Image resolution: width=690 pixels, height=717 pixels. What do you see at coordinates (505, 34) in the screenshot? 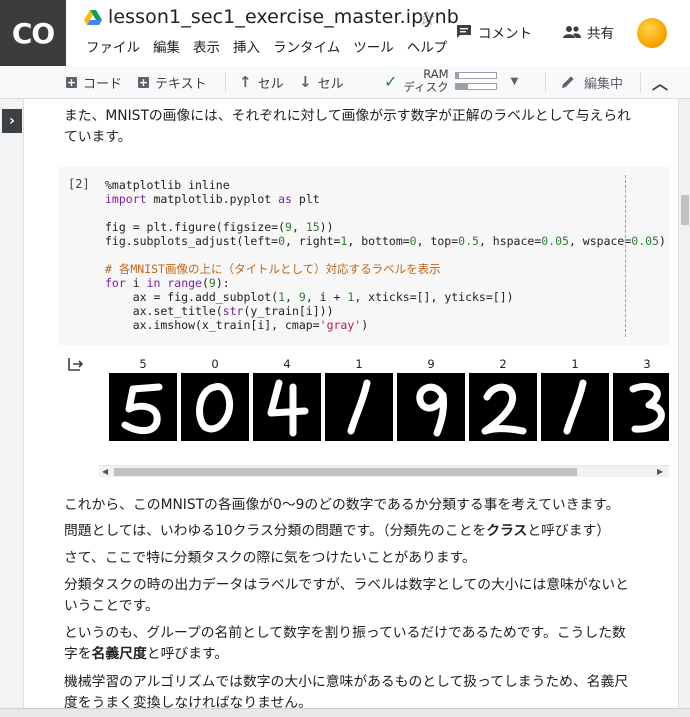
I see `comment-label: コメント` at bounding box center [505, 34].